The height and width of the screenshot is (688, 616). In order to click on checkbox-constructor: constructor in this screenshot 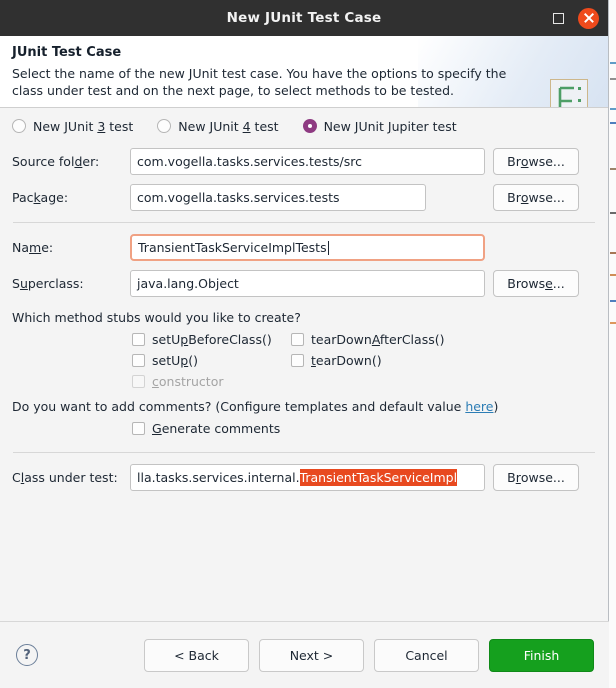, I will do `click(200, 381)`.